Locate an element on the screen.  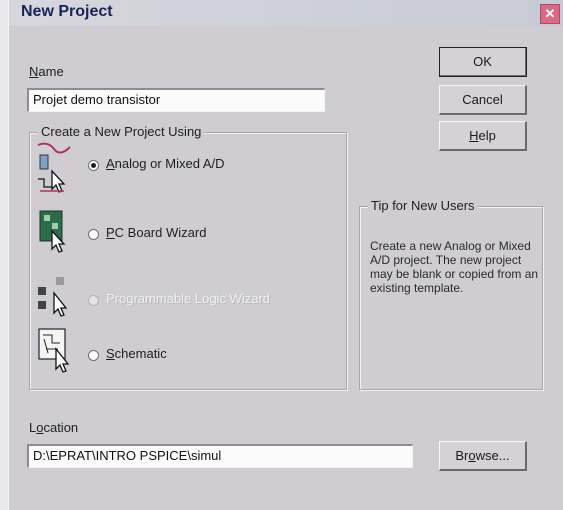
radio-programmable-logic is located at coordinates (93, 300).